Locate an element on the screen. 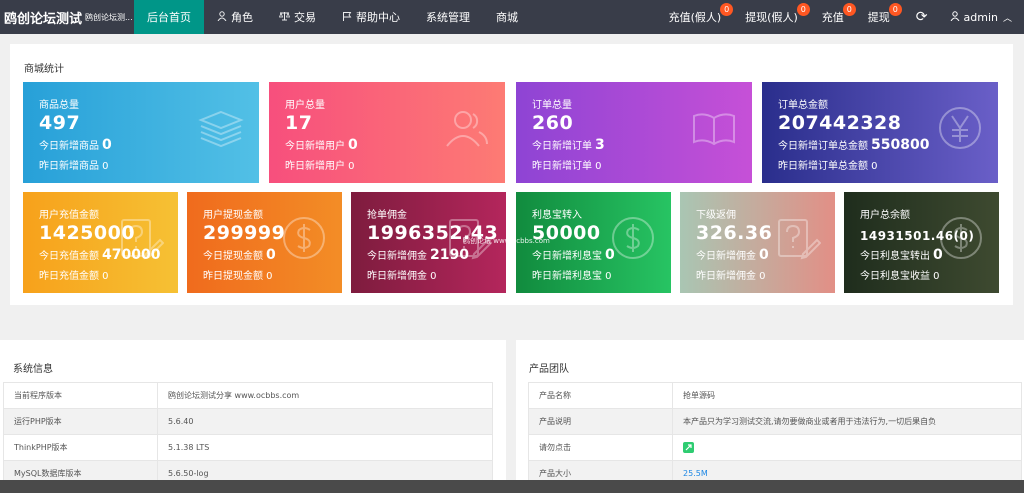 The image size is (1024, 493). stat-value: 497 is located at coordinates (60, 123).